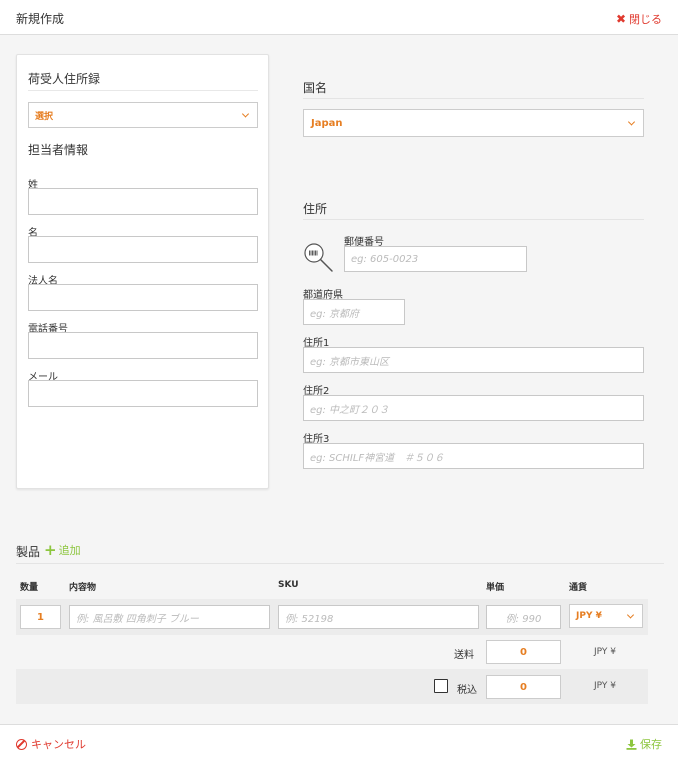 This screenshot has width=678, height=758. Describe the element at coordinates (473, 456) in the screenshot. I see `address3-input: eg: SCHILF神宮道 ＃５０６` at that location.